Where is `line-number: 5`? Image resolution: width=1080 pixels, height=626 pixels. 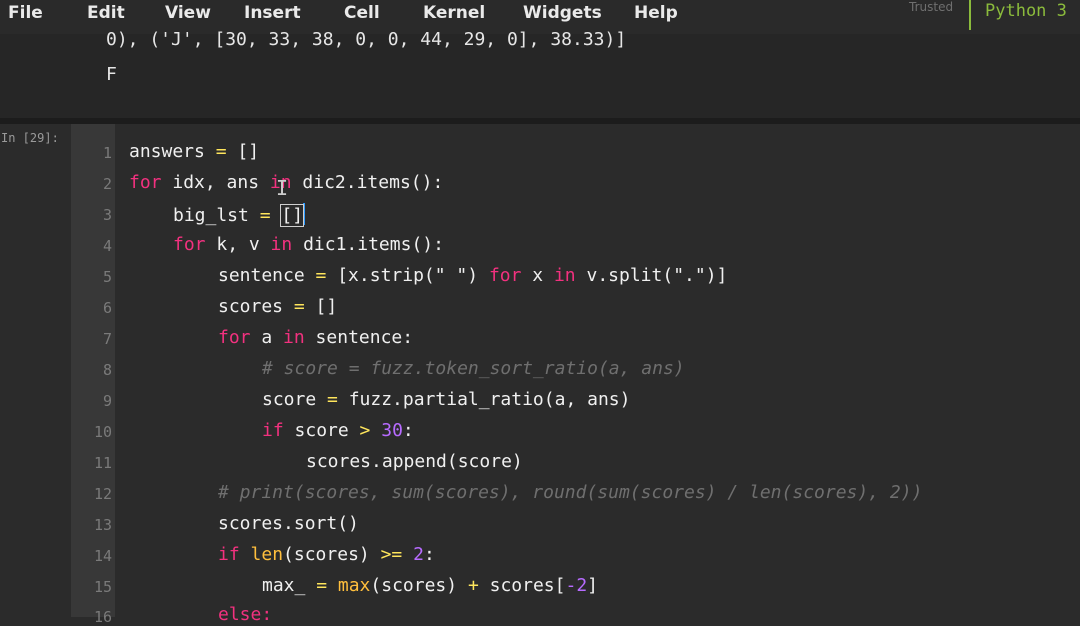 line-number: 5 is located at coordinates (107, 277).